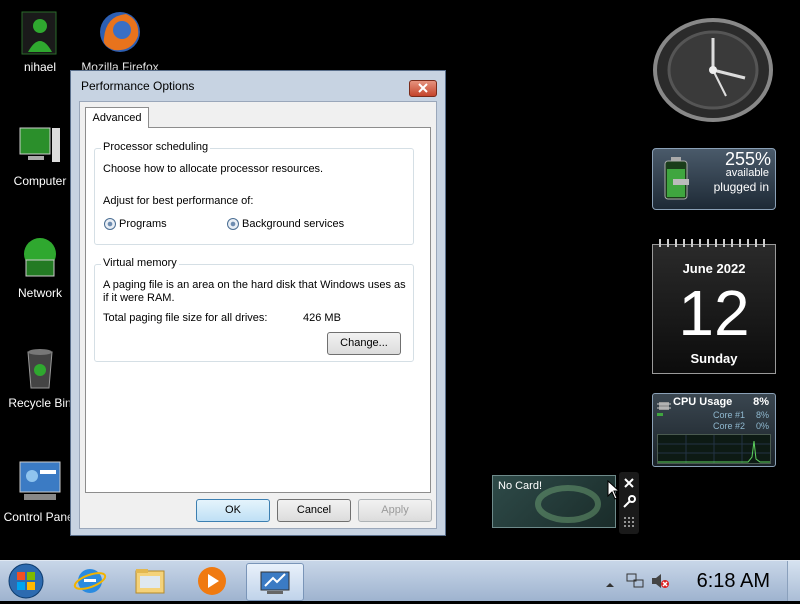 The height and width of the screenshot is (604, 800). Describe the element at coordinates (143, 224) in the screenshot. I see `programs-radio-label: Programs` at that location.